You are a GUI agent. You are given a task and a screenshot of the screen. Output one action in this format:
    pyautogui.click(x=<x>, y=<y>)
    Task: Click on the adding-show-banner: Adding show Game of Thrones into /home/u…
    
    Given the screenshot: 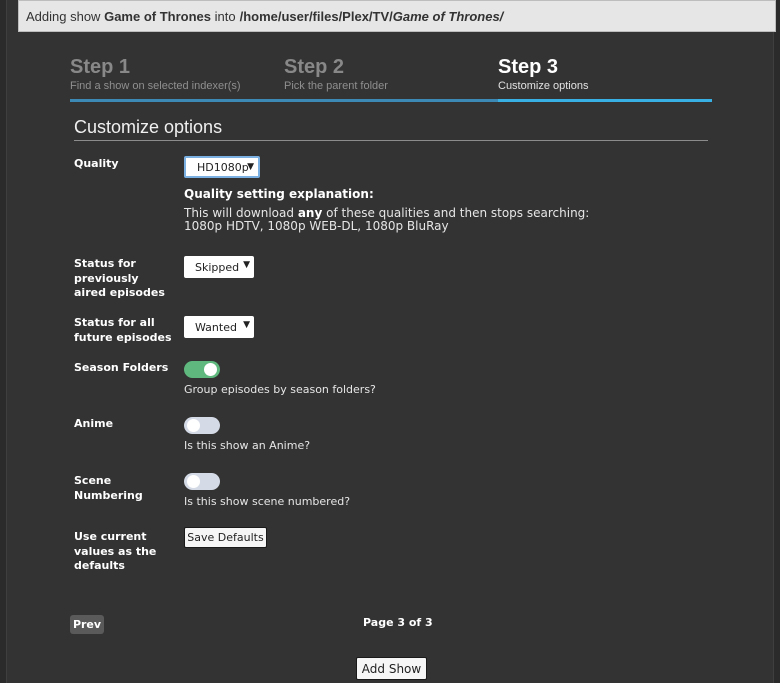 What is the action you would take?
    pyautogui.click(x=397, y=16)
    